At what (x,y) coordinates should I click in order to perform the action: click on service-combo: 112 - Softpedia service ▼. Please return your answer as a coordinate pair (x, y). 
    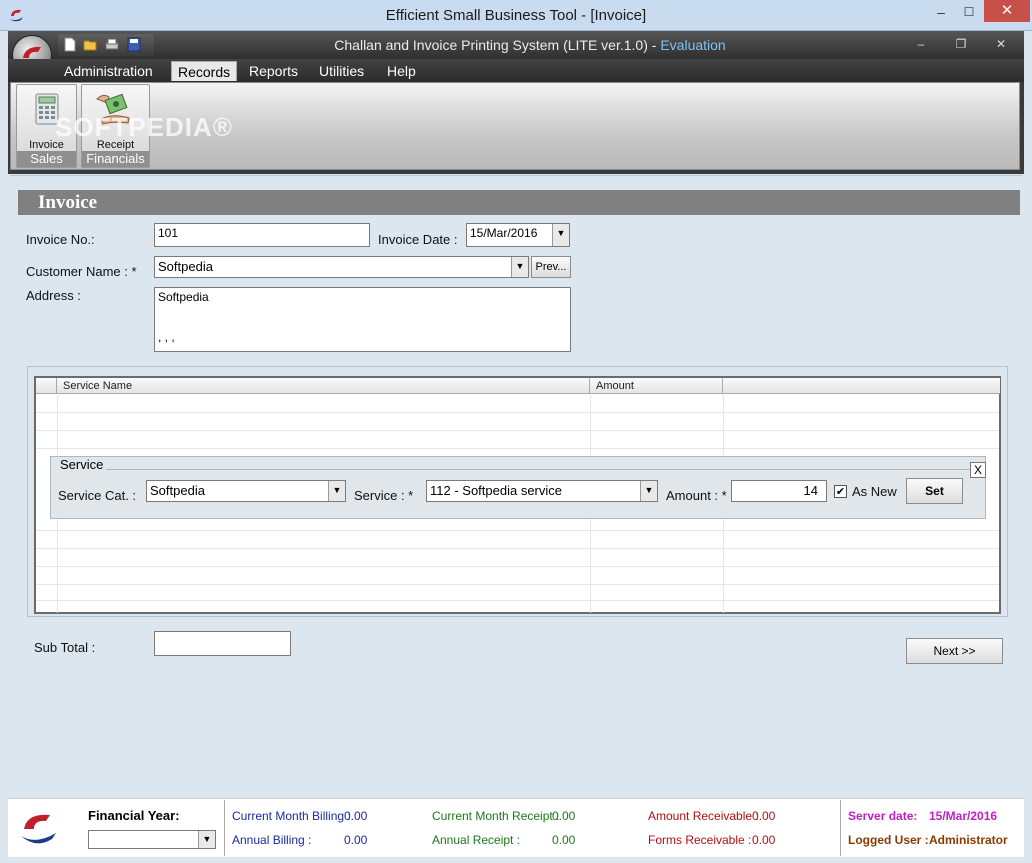
    Looking at the image, I should click on (542, 491).